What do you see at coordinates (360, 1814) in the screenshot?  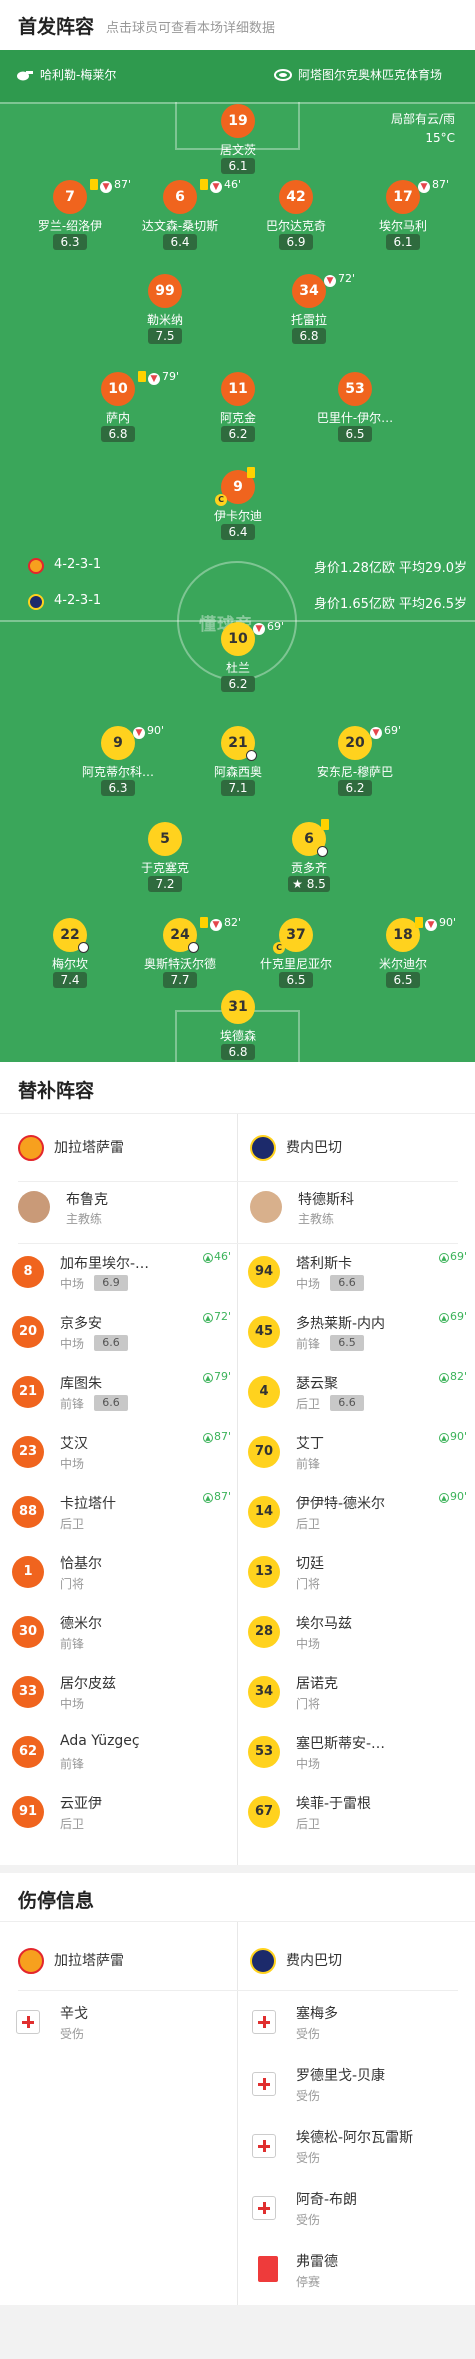 I see `away-sub-player: 67 埃菲-于雷根 后卫` at bounding box center [360, 1814].